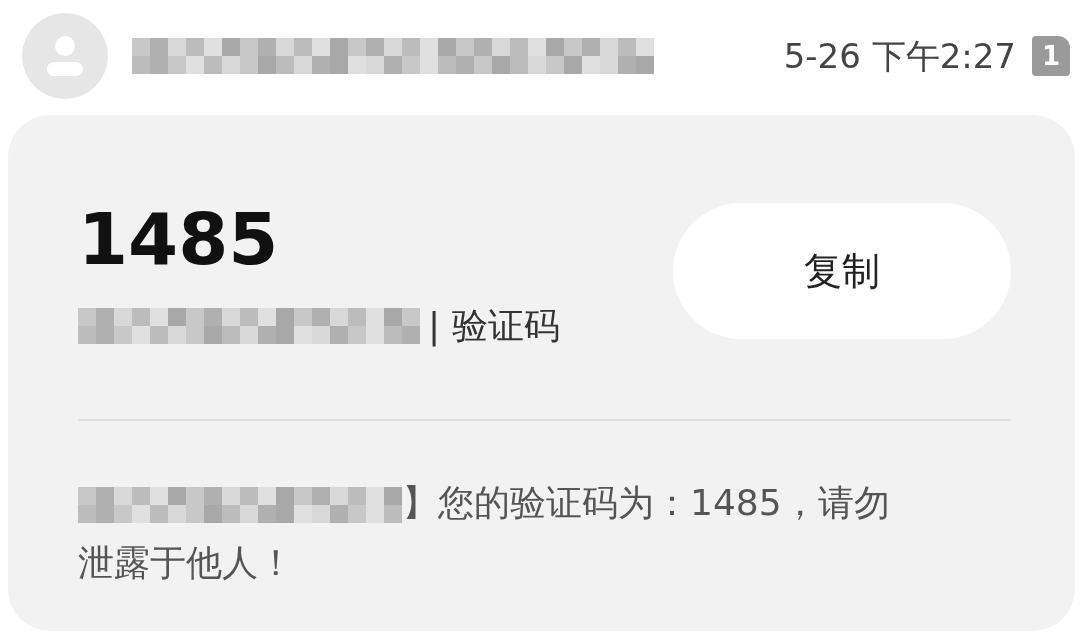  I want to click on sim-card-icon: 1, so click(1051, 56).